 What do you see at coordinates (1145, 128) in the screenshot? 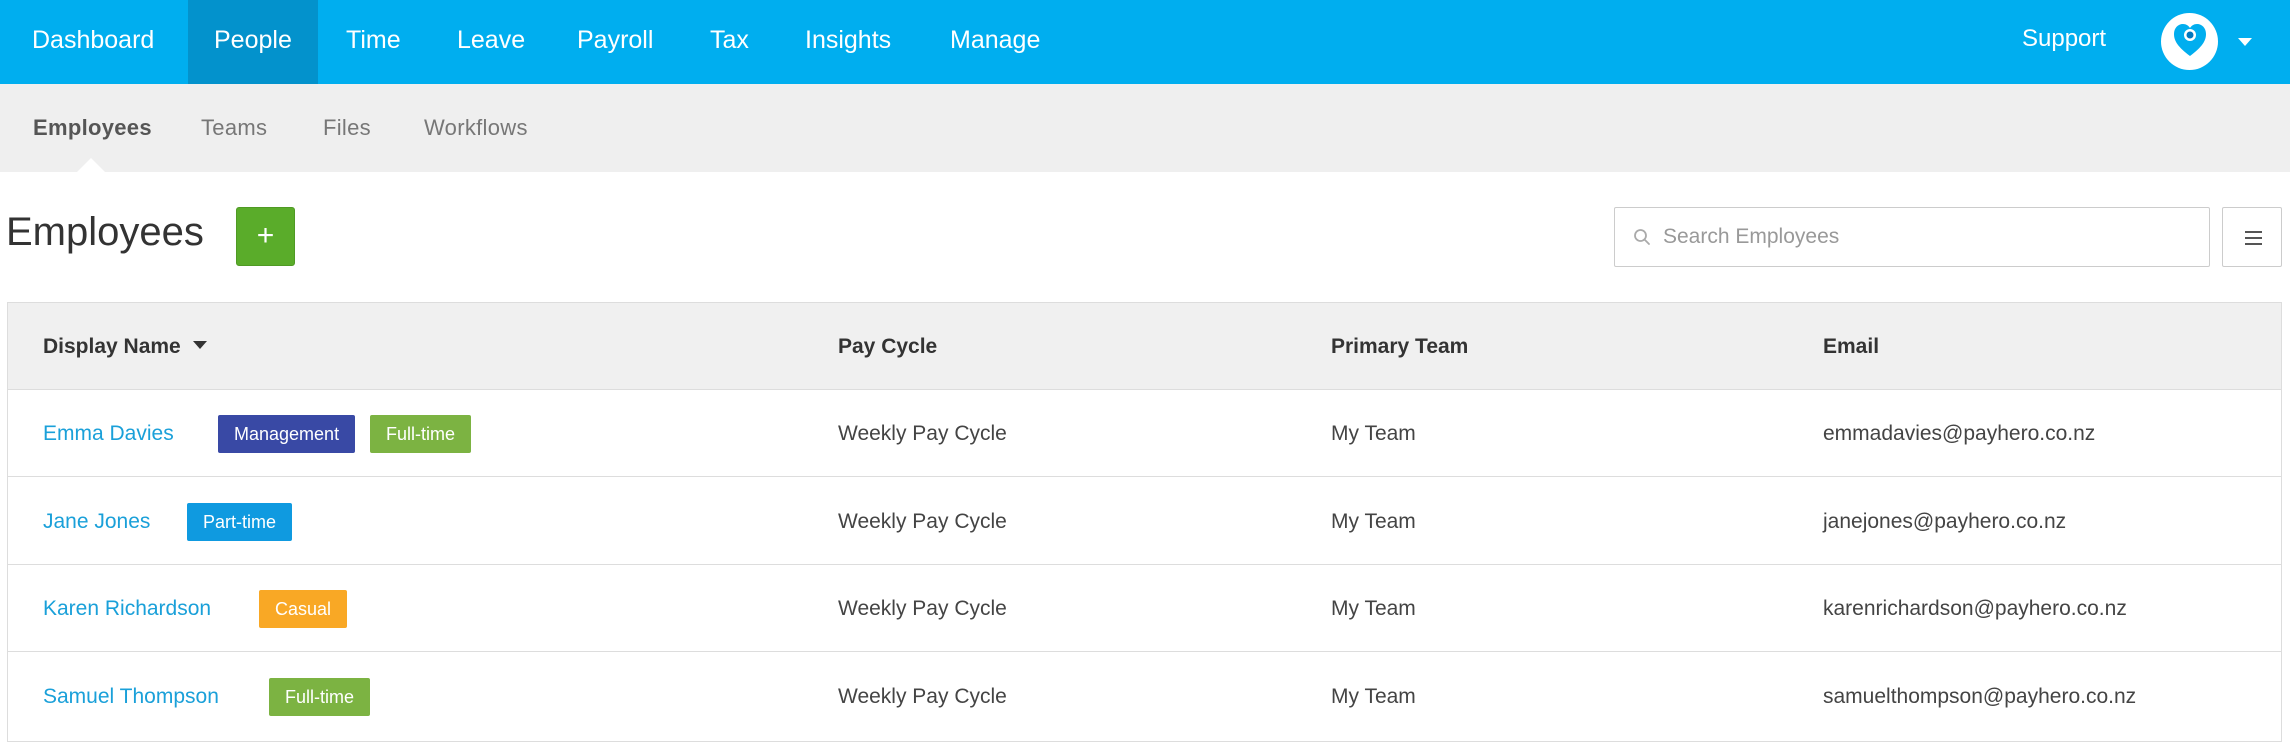
I see `sub-nav: Employees Teams Files Workflows` at bounding box center [1145, 128].